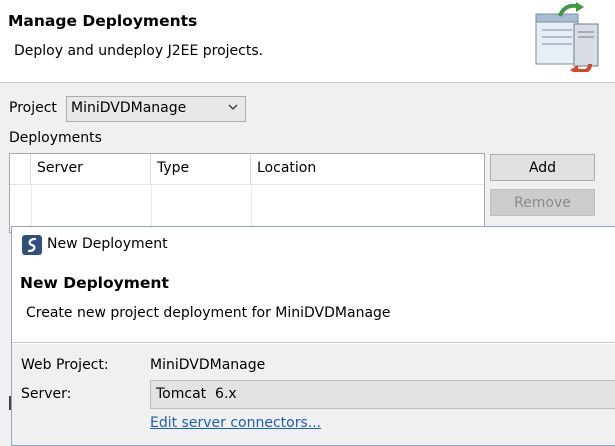 Image resolution: width=615 pixels, height=446 pixels. Describe the element at coordinates (107, 244) in the screenshot. I see `dialog-window-title: New Deployment` at that location.